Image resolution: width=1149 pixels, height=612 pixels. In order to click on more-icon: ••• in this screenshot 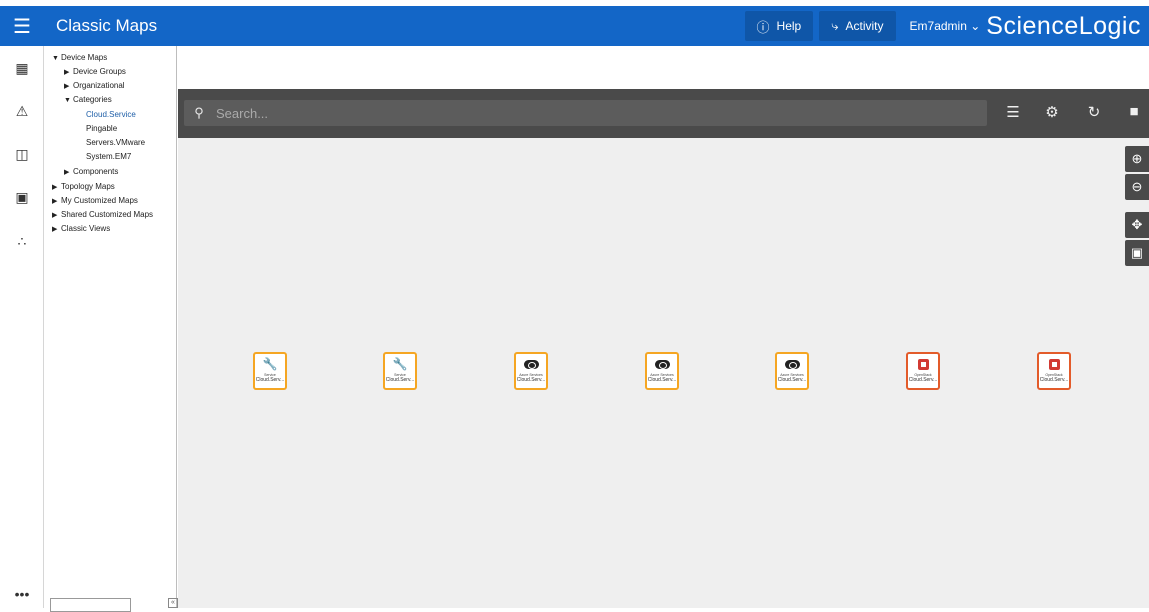, I will do `click(22, 594)`.